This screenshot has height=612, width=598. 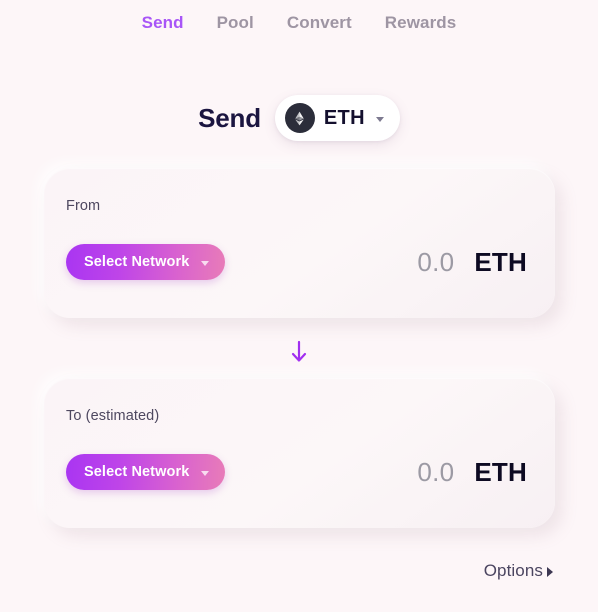 What do you see at coordinates (500, 261) in the screenshot?
I see `from-amount-symbol: ETH` at bounding box center [500, 261].